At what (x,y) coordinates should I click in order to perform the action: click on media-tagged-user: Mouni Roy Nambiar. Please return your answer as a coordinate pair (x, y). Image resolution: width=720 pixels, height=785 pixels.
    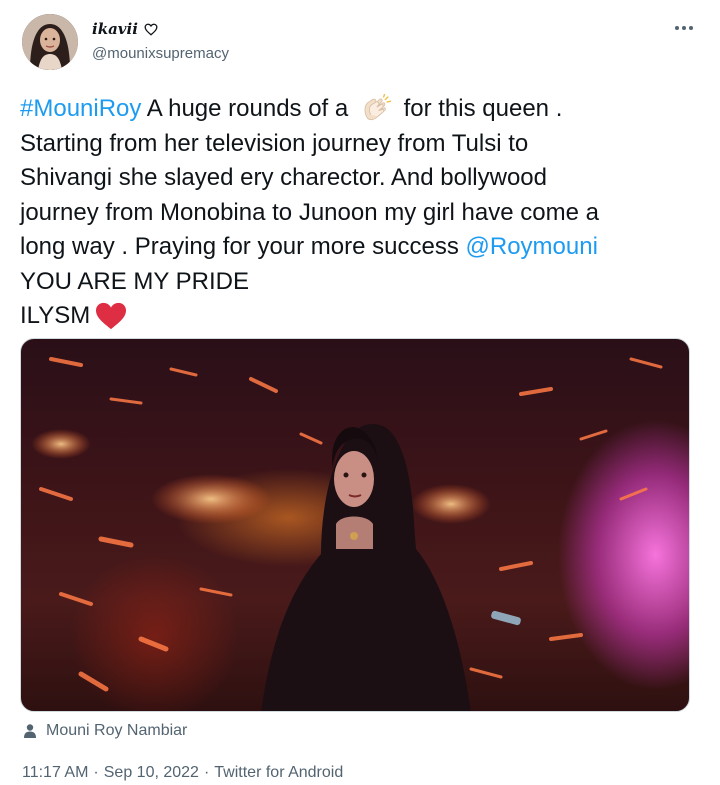
    Looking at the image, I should click on (104, 731).